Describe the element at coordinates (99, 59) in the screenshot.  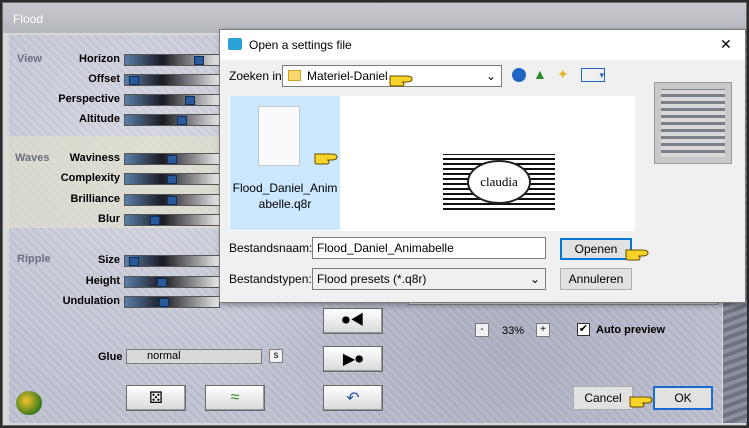
I see `param-label-horizon: Horizon` at that location.